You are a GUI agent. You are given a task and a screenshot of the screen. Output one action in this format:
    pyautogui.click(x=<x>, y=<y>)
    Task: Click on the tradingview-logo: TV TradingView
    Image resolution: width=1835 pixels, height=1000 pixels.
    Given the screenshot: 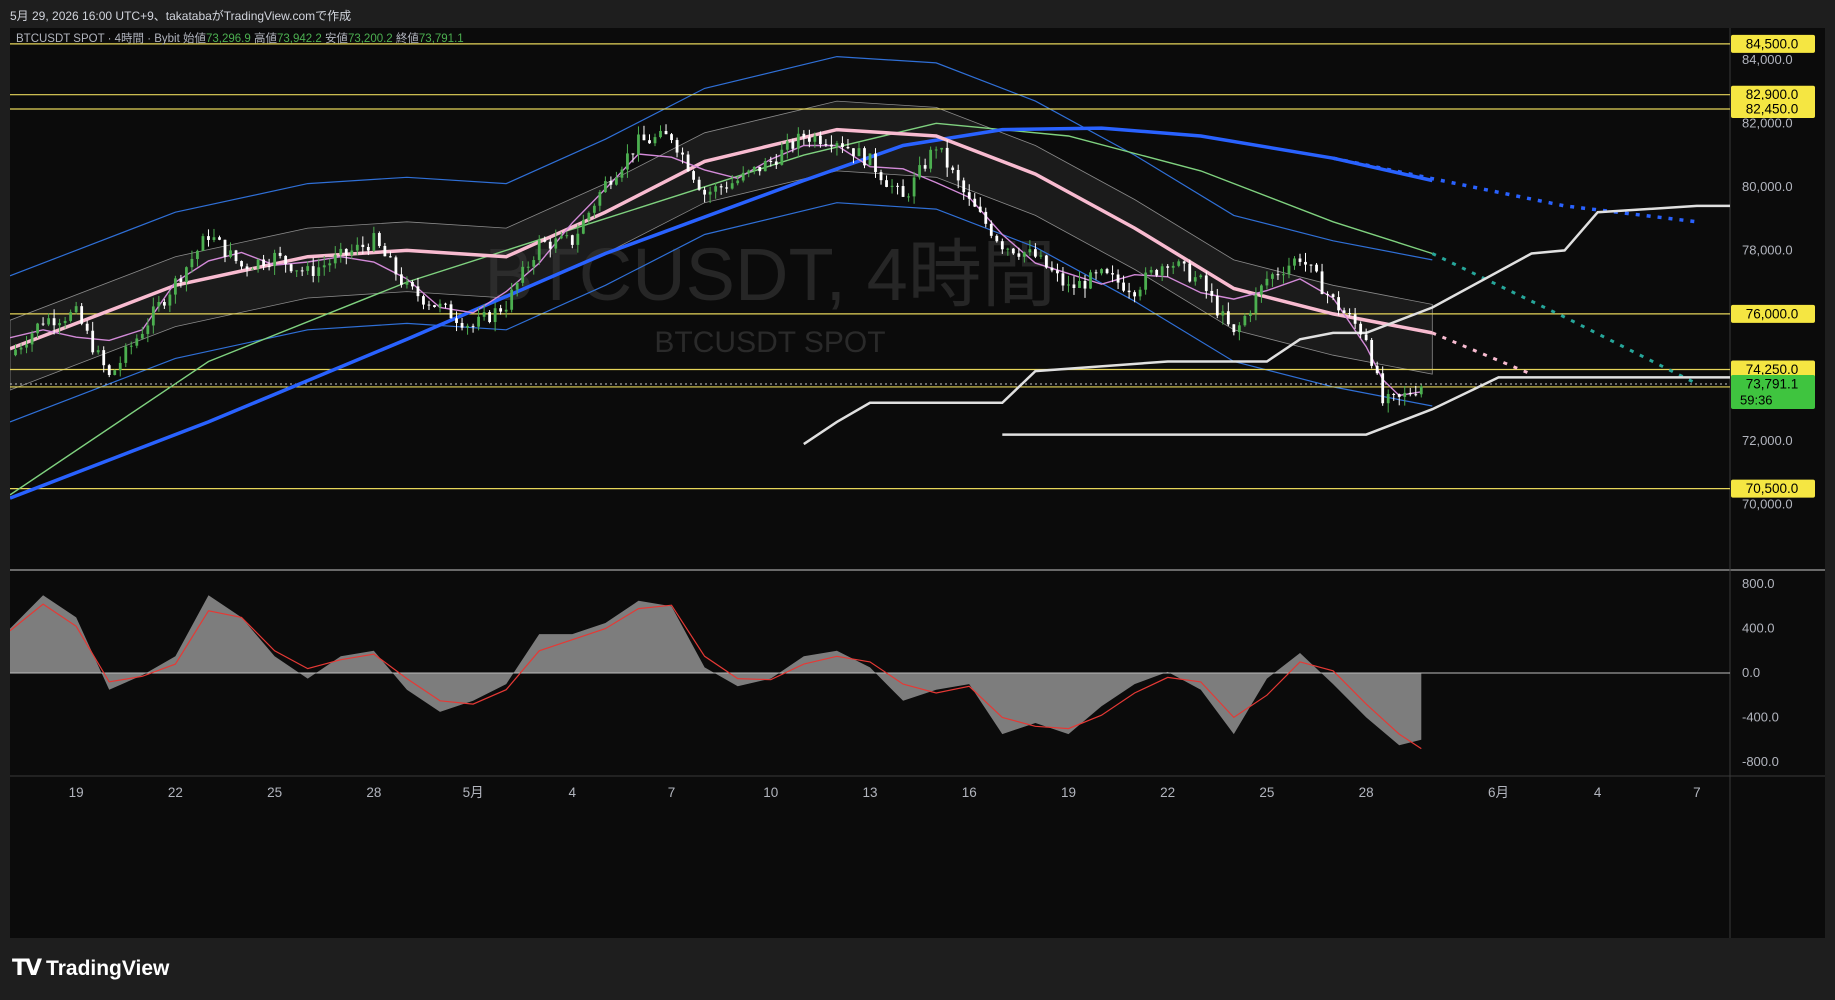 What is the action you would take?
    pyautogui.click(x=90, y=968)
    